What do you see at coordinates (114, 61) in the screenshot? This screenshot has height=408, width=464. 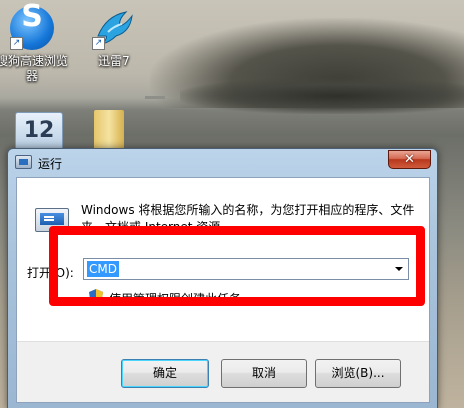 I see `desktop-icon-label: 迅雷7` at bounding box center [114, 61].